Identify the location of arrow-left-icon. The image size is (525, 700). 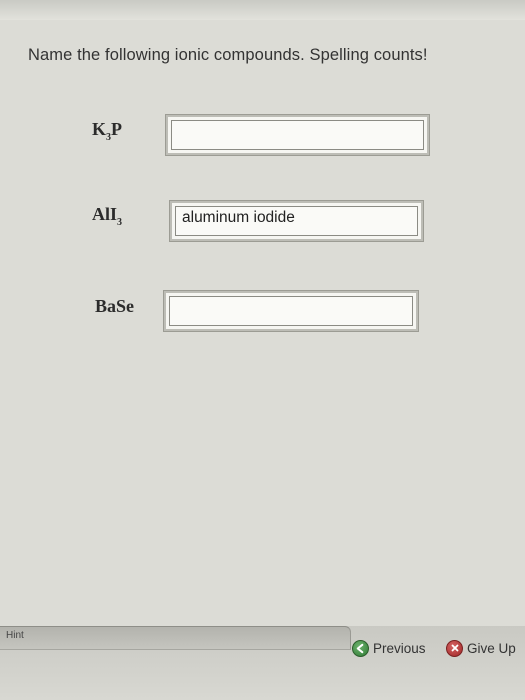
(360, 648).